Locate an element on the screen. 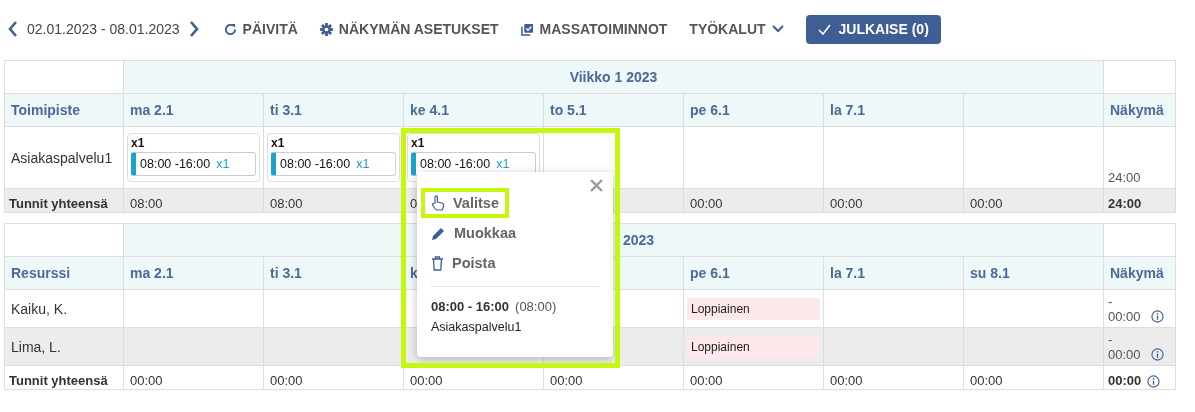 The image size is (1195, 412). grand-total: 00:00 is located at coordinates (1125, 380).